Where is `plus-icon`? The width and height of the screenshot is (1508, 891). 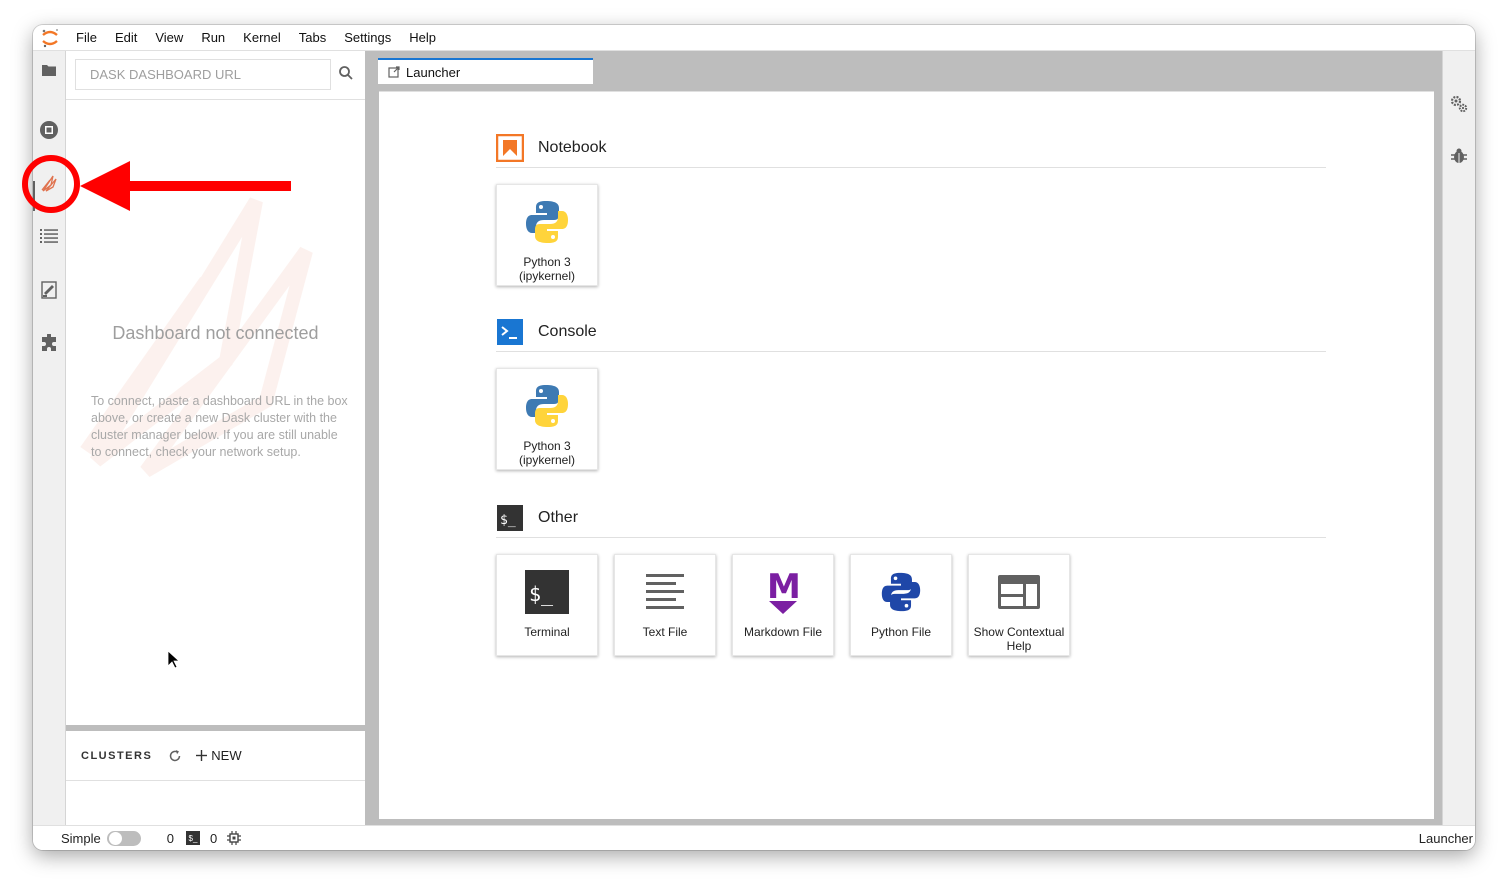 plus-icon is located at coordinates (202, 755).